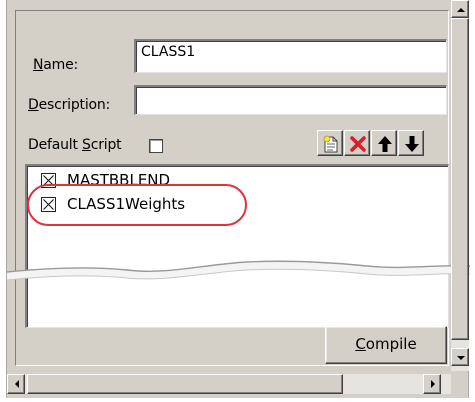 The width and height of the screenshot is (475, 402). I want to click on scroll-left-arrow-icon, so click(17, 384).